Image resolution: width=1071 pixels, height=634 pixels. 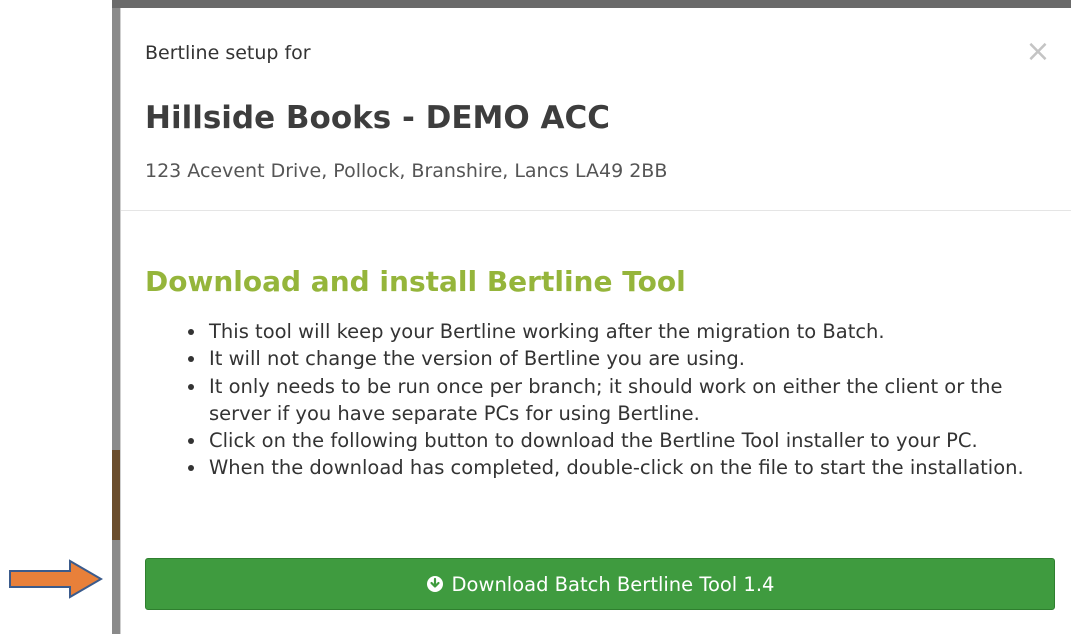 I want to click on circle-arrow-down-icon, so click(x=434, y=584).